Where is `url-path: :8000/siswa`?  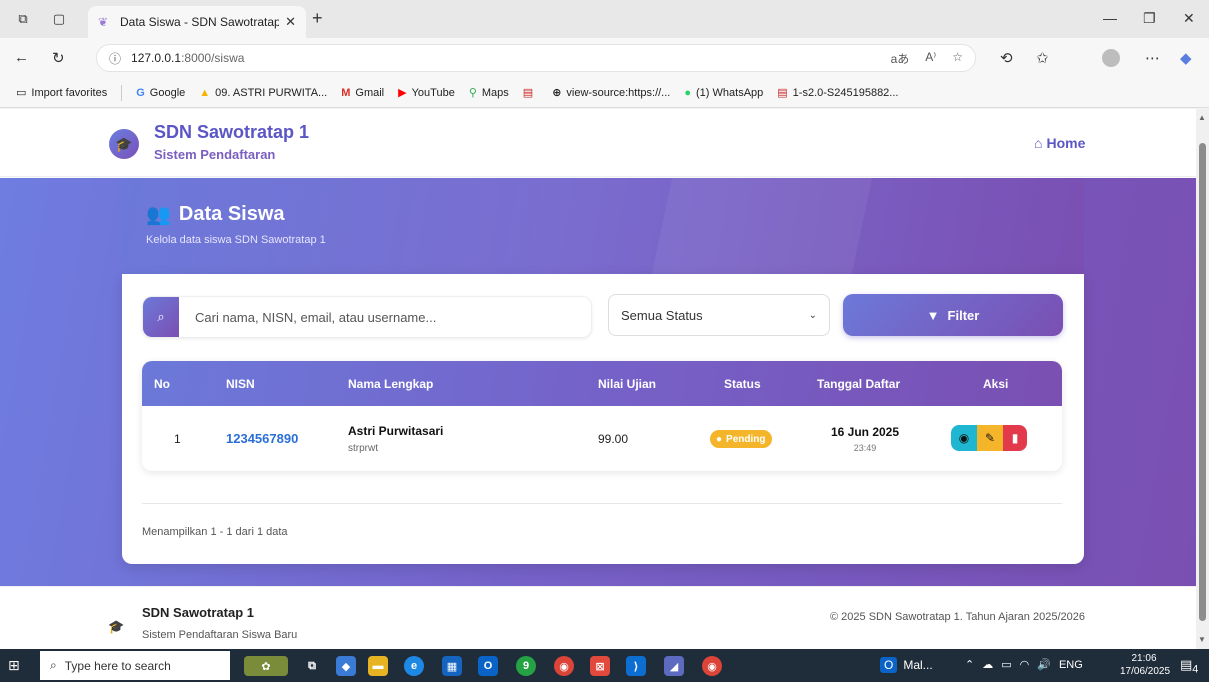
url-path: :8000/siswa is located at coordinates (213, 58).